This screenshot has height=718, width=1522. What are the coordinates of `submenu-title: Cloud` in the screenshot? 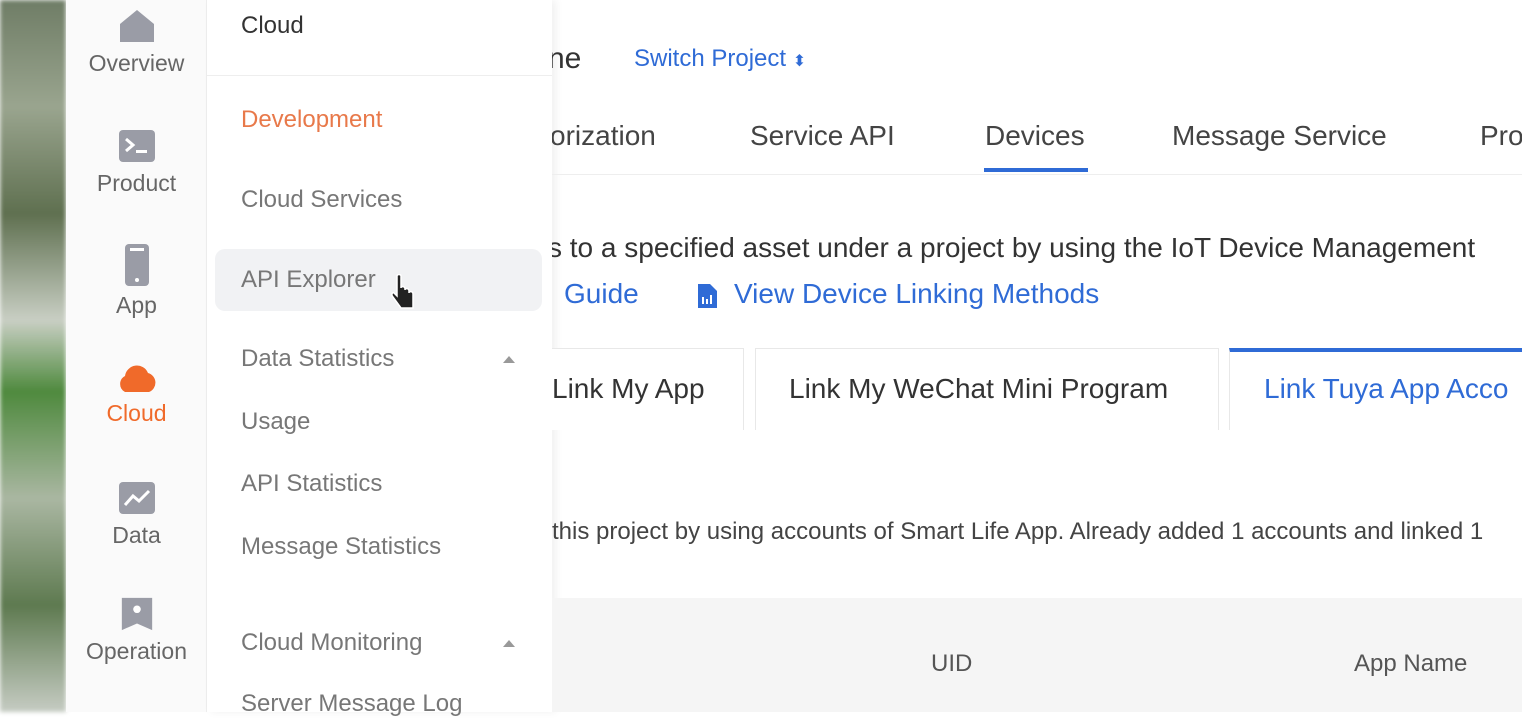 It's located at (272, 25).